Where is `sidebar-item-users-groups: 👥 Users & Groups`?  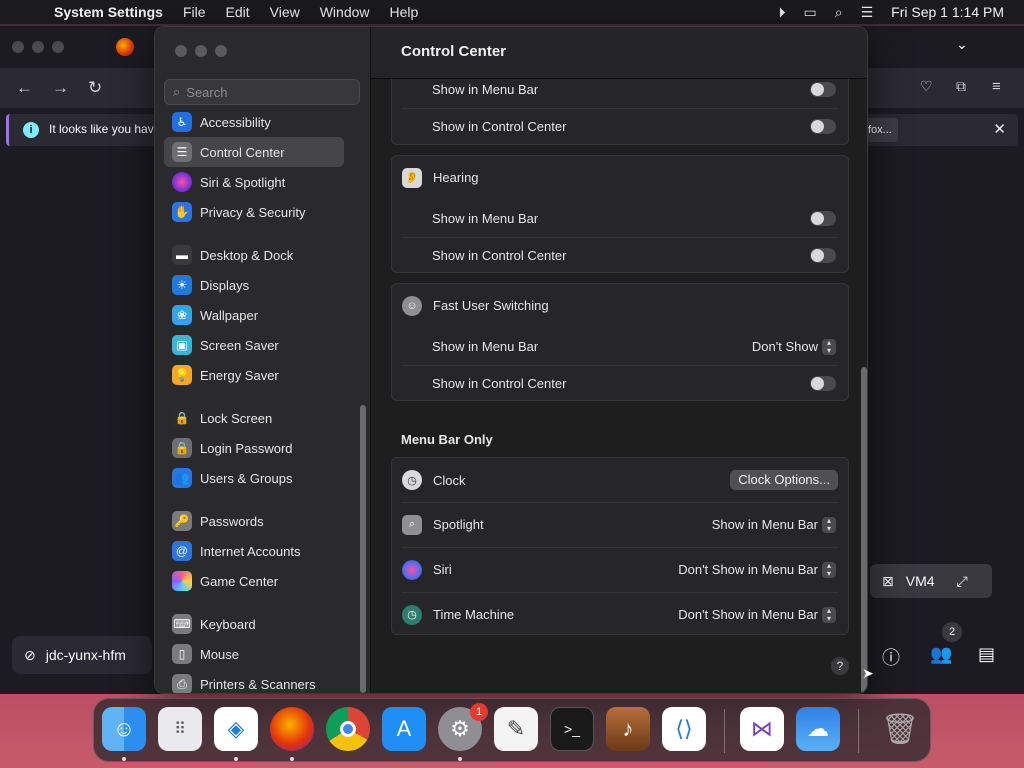
sidebar-item-users-groups: 👥 Users & Groups is located at coordinates (254, 478).